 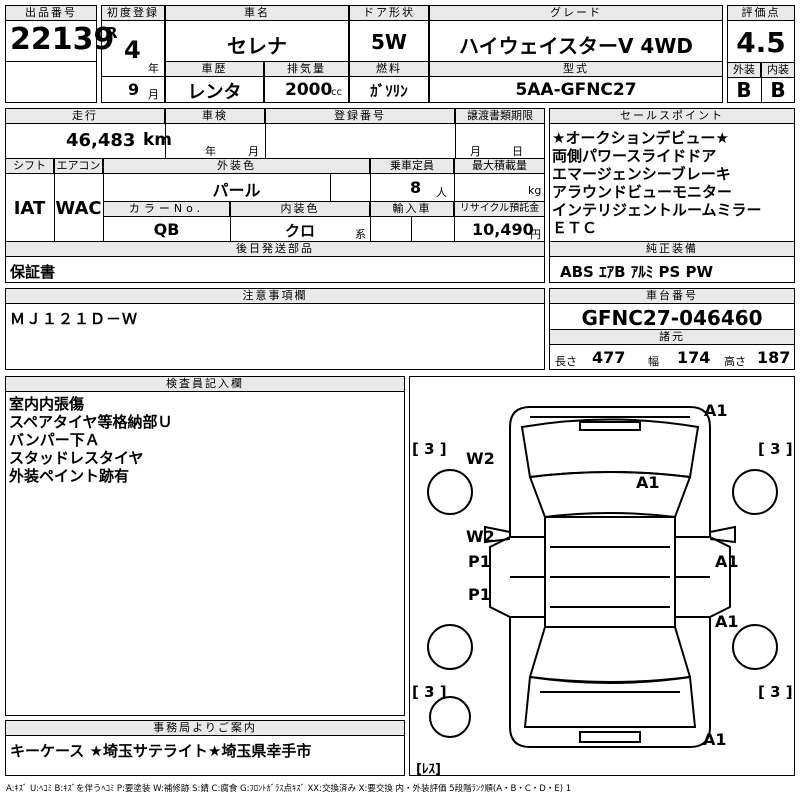 What do you see at coordinates (610, 448) in the screenshot?
I see `hood` at bounding box center [610, 448].